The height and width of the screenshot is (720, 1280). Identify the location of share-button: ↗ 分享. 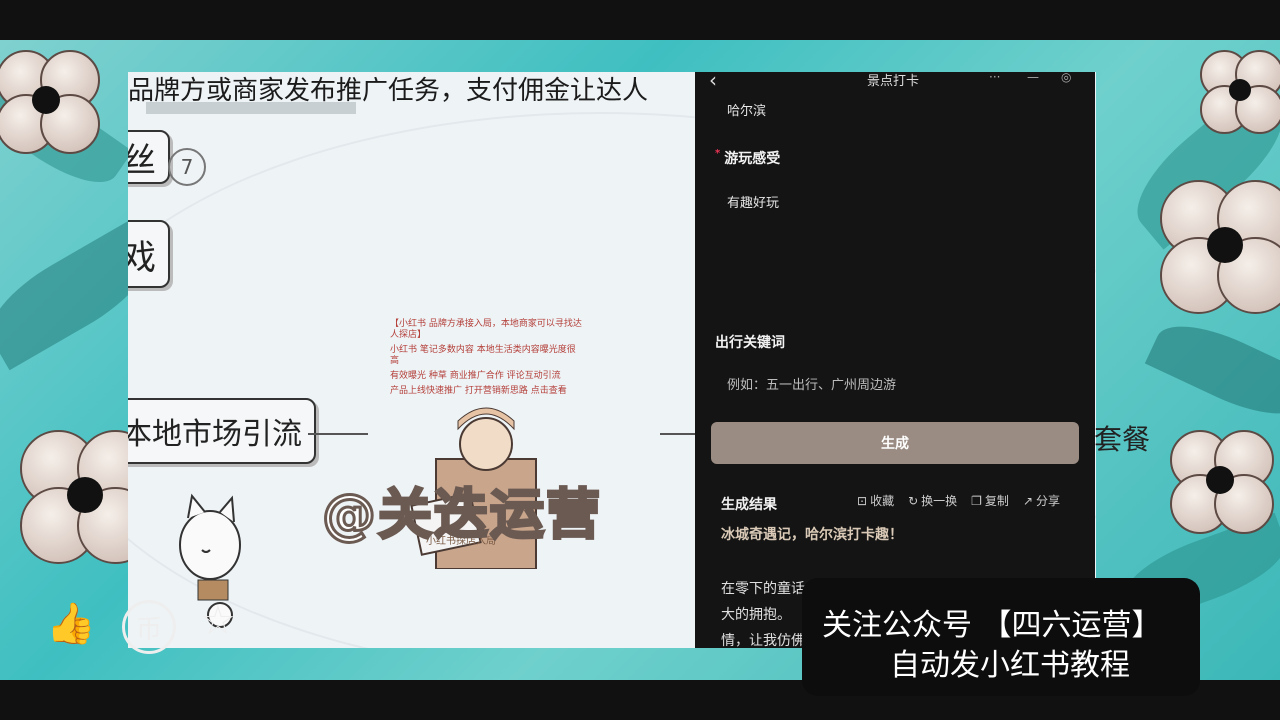
(1041, 500).